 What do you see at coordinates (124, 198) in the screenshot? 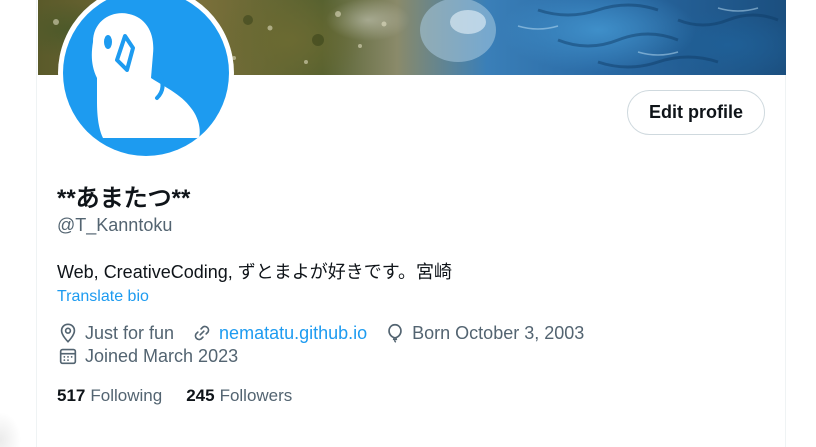
I see `display-name: **あまたつ**` at bounding box center [124, 198].